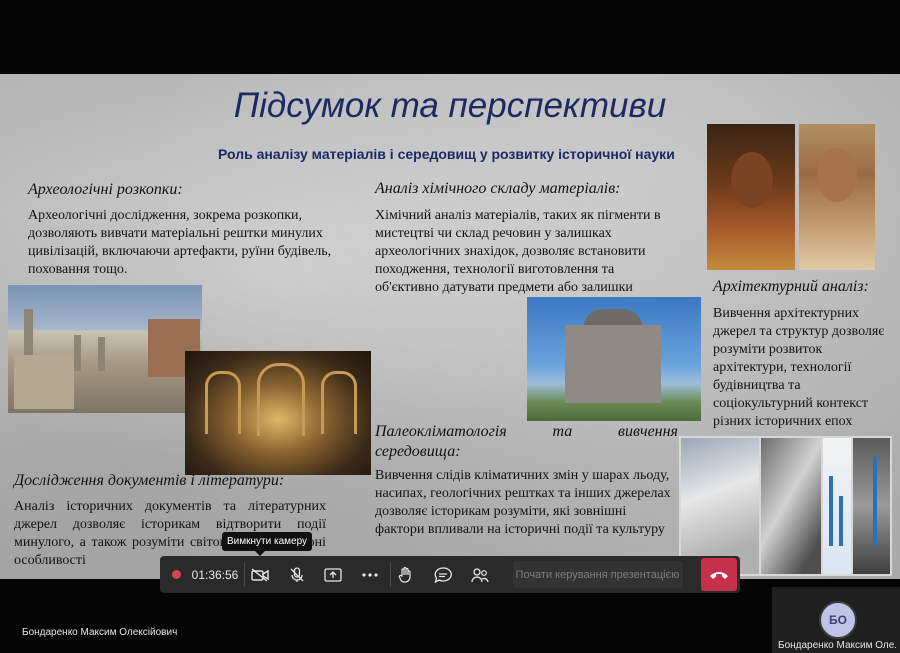 This screenshot has width=900, height=653. I want to click on paleoclimate-figure, so click(785, 506).